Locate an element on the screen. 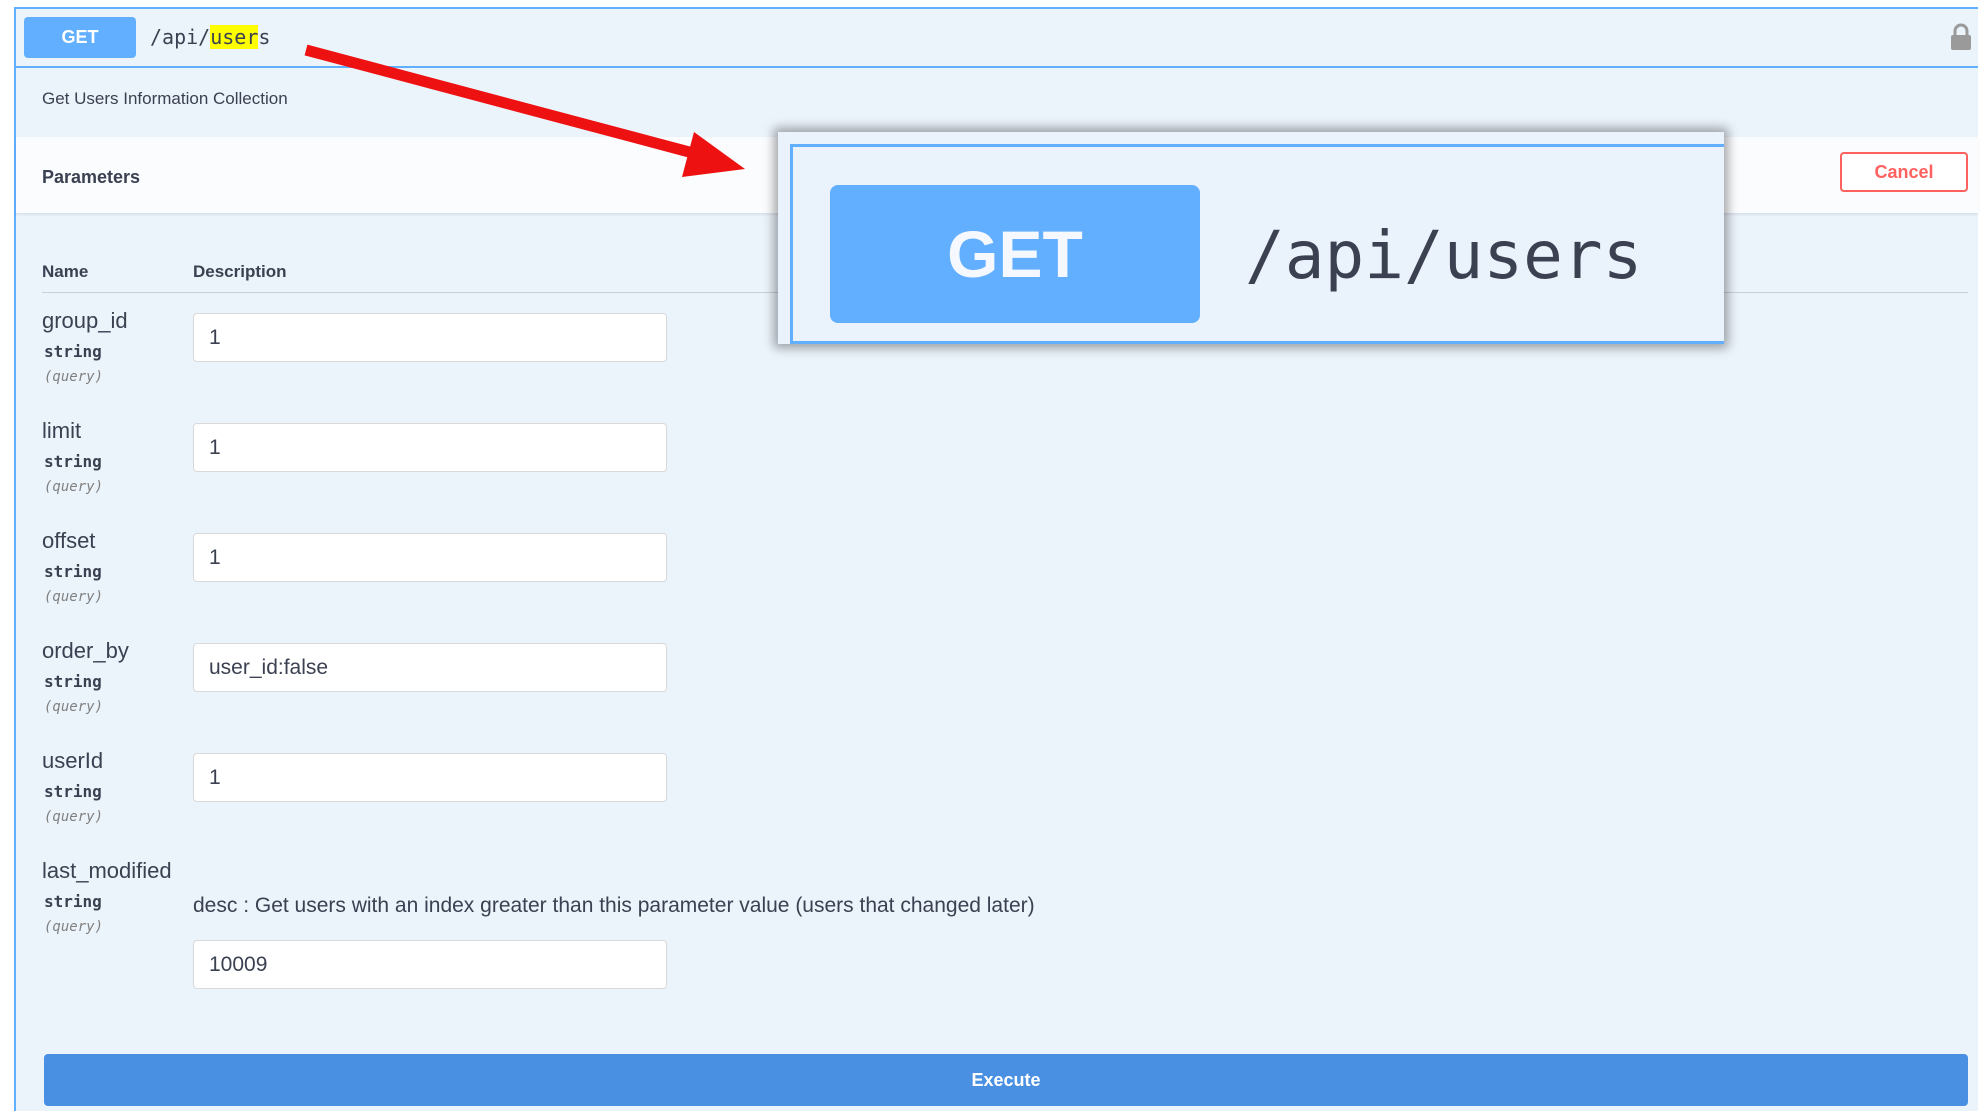 The image size is (1980, 1111). endpoint-path: /api/users is located at coordinates (210, 37).